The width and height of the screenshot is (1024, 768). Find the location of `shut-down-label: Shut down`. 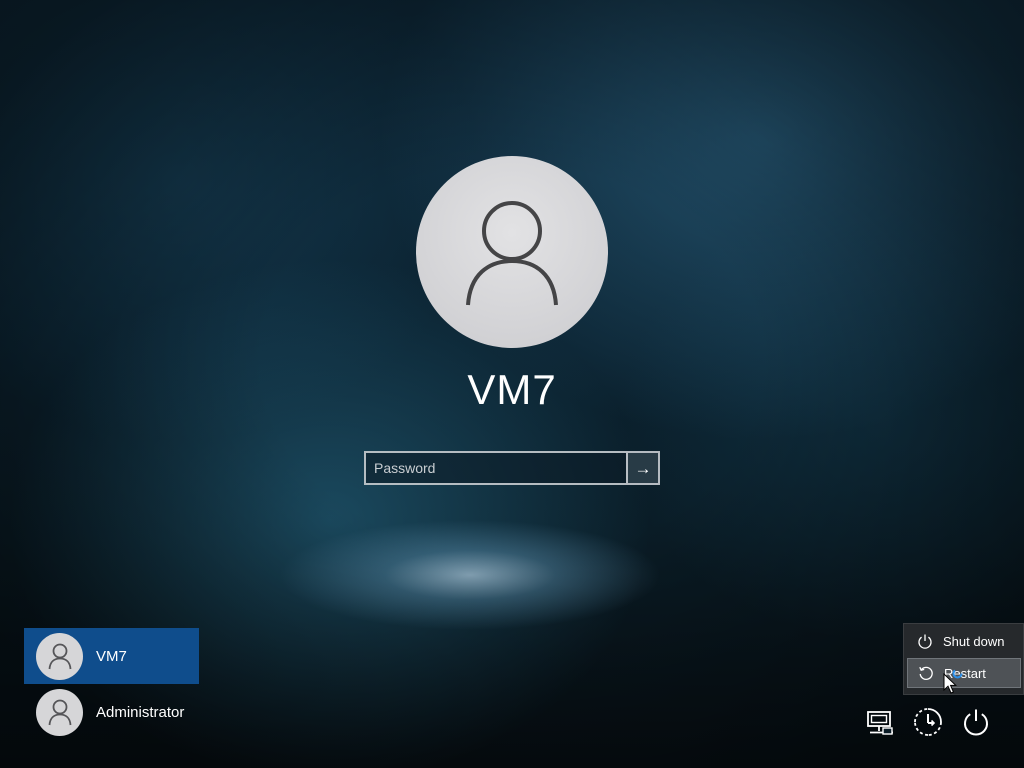

shut-down-label: Shut down is located at coordinates (974, 641).